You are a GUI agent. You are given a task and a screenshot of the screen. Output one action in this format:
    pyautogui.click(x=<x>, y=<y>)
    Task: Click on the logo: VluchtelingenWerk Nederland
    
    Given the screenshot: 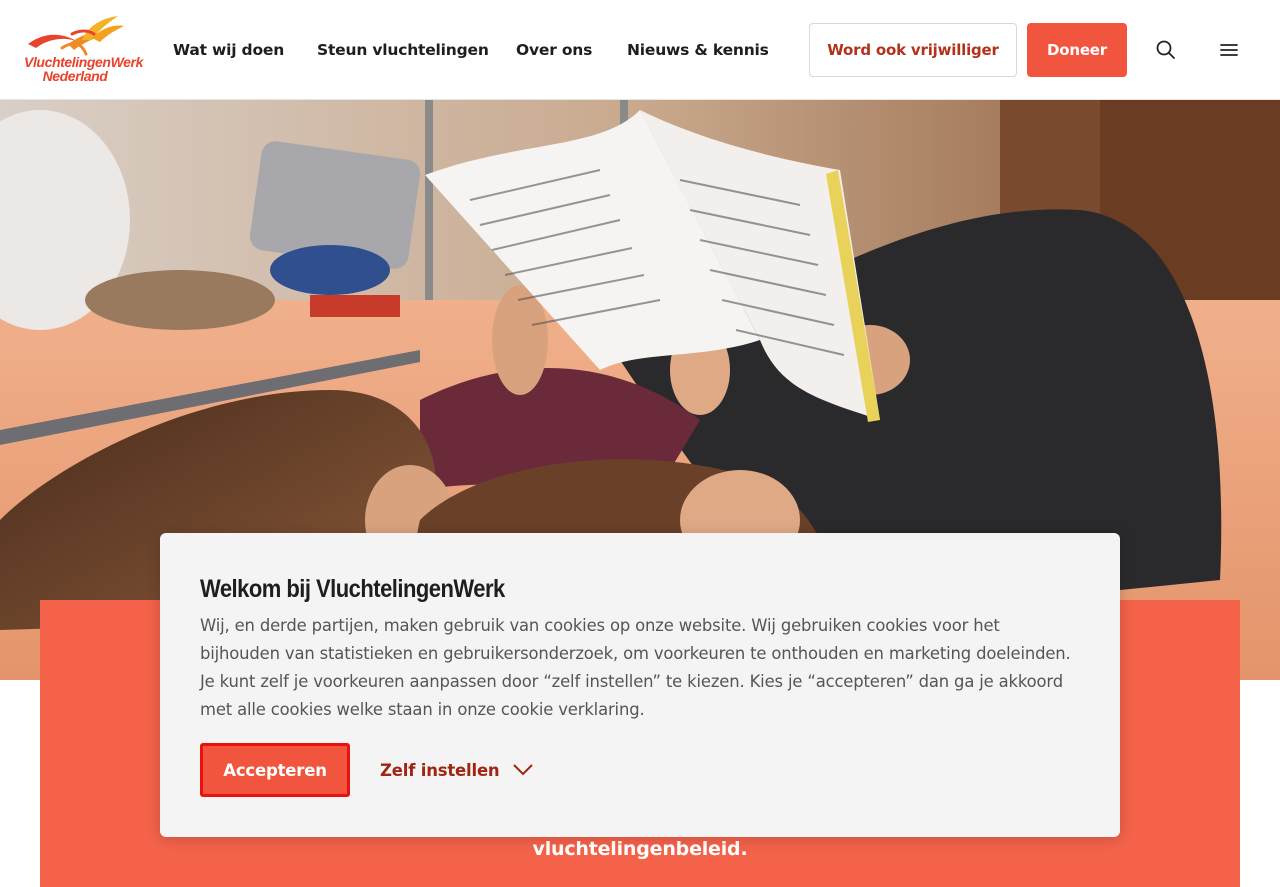 What is the action you would take?
    pyautogui.click(x=82, y=50)
    